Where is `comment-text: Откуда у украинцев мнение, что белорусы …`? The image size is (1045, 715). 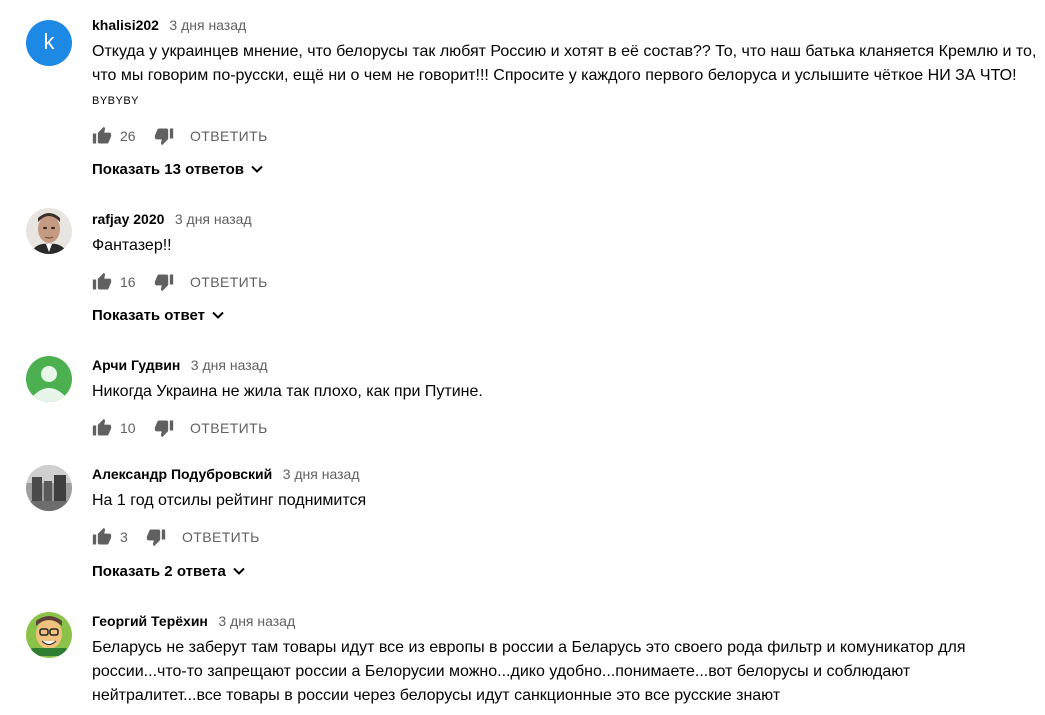 comment-text: Откуда у украинцев мнение, что белорусы … is located at coordinates (567, 76).